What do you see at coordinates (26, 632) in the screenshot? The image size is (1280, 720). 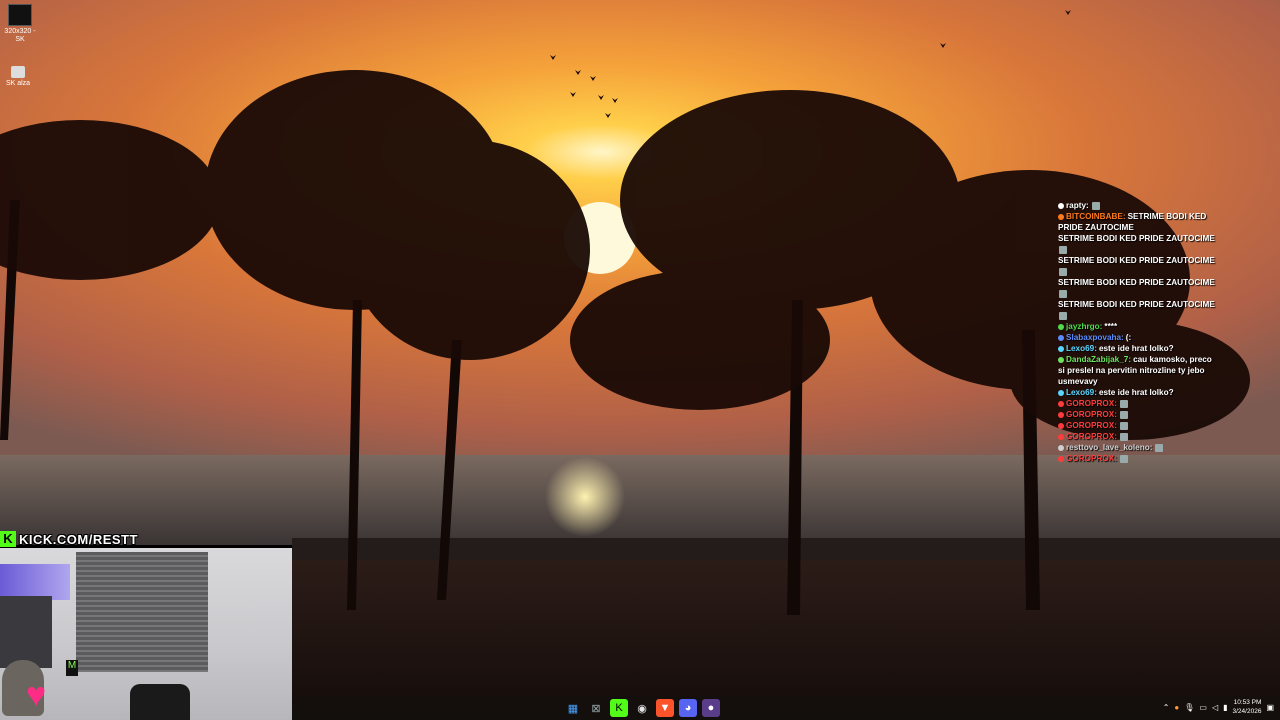 I see `webcam-wall-panel` at bounding box center [26, 632].